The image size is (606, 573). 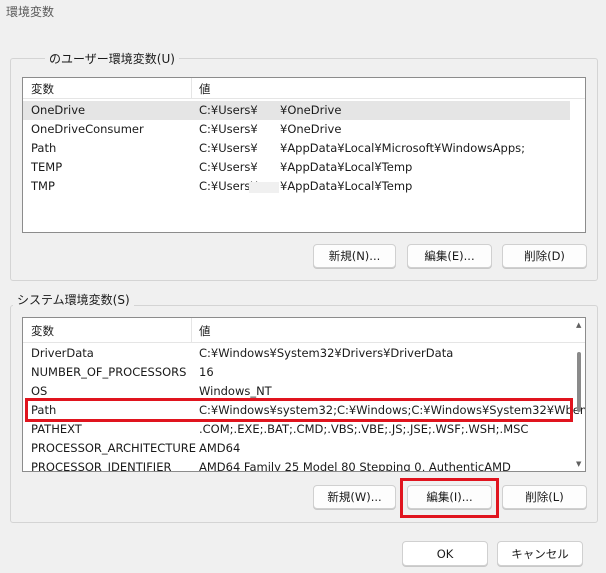 I want to click on row-variable: TMP, so click(x=43, y=186).